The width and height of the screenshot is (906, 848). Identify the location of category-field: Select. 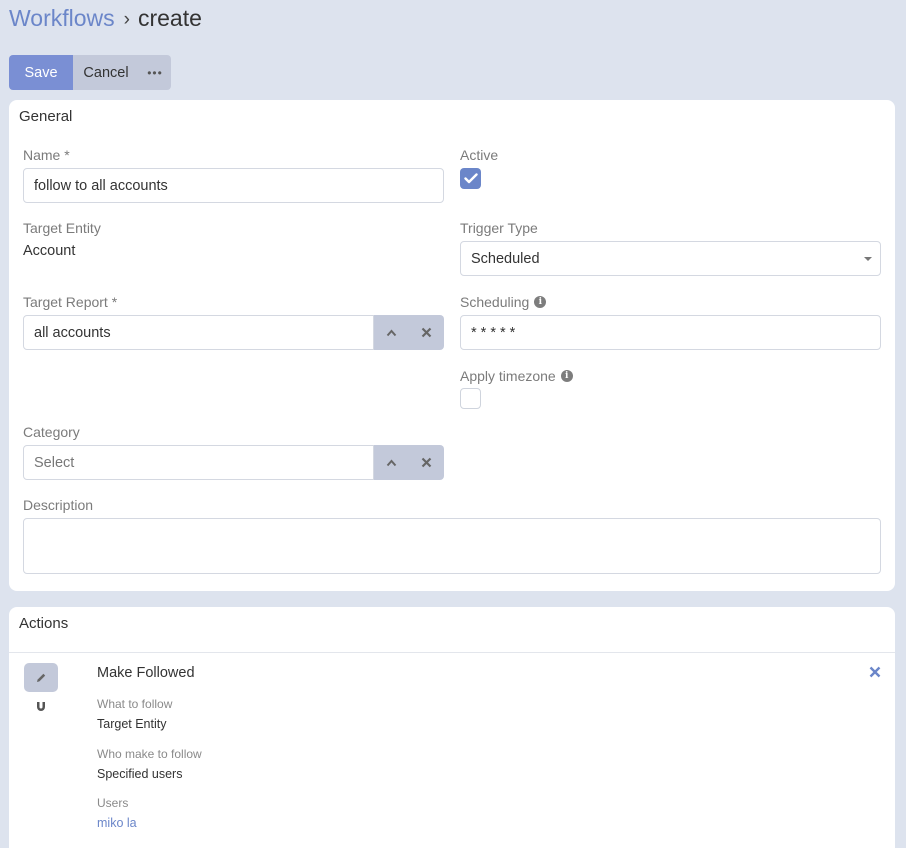
(233, 462).